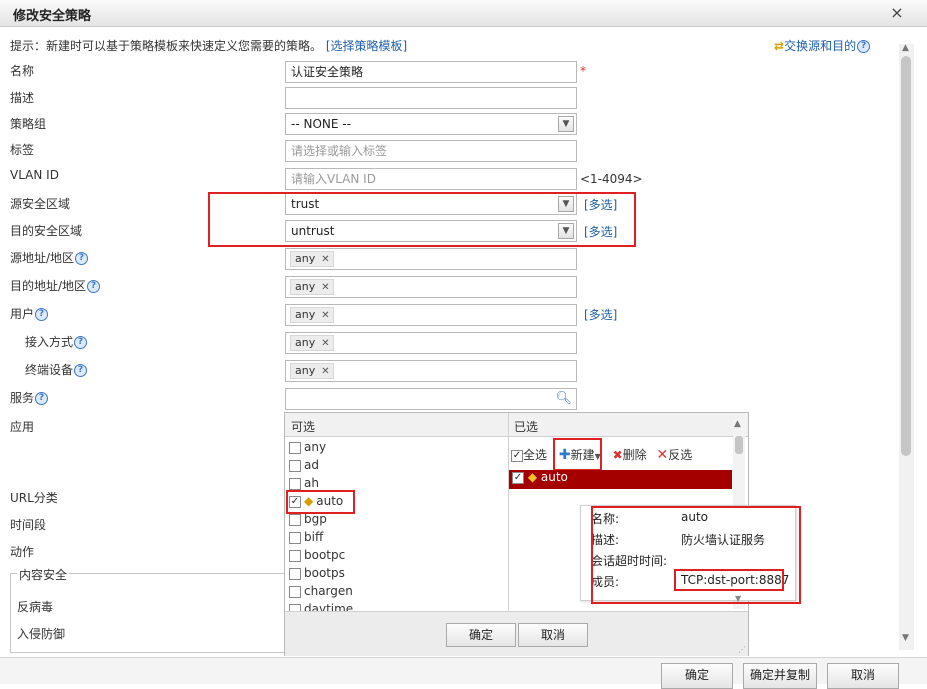 Image resolution: width=927 pixels, height=689 pixels. Describe the element at coordinates (611, 179) in the screenshot. I see `vlan-range: <1-4094>` at that location.